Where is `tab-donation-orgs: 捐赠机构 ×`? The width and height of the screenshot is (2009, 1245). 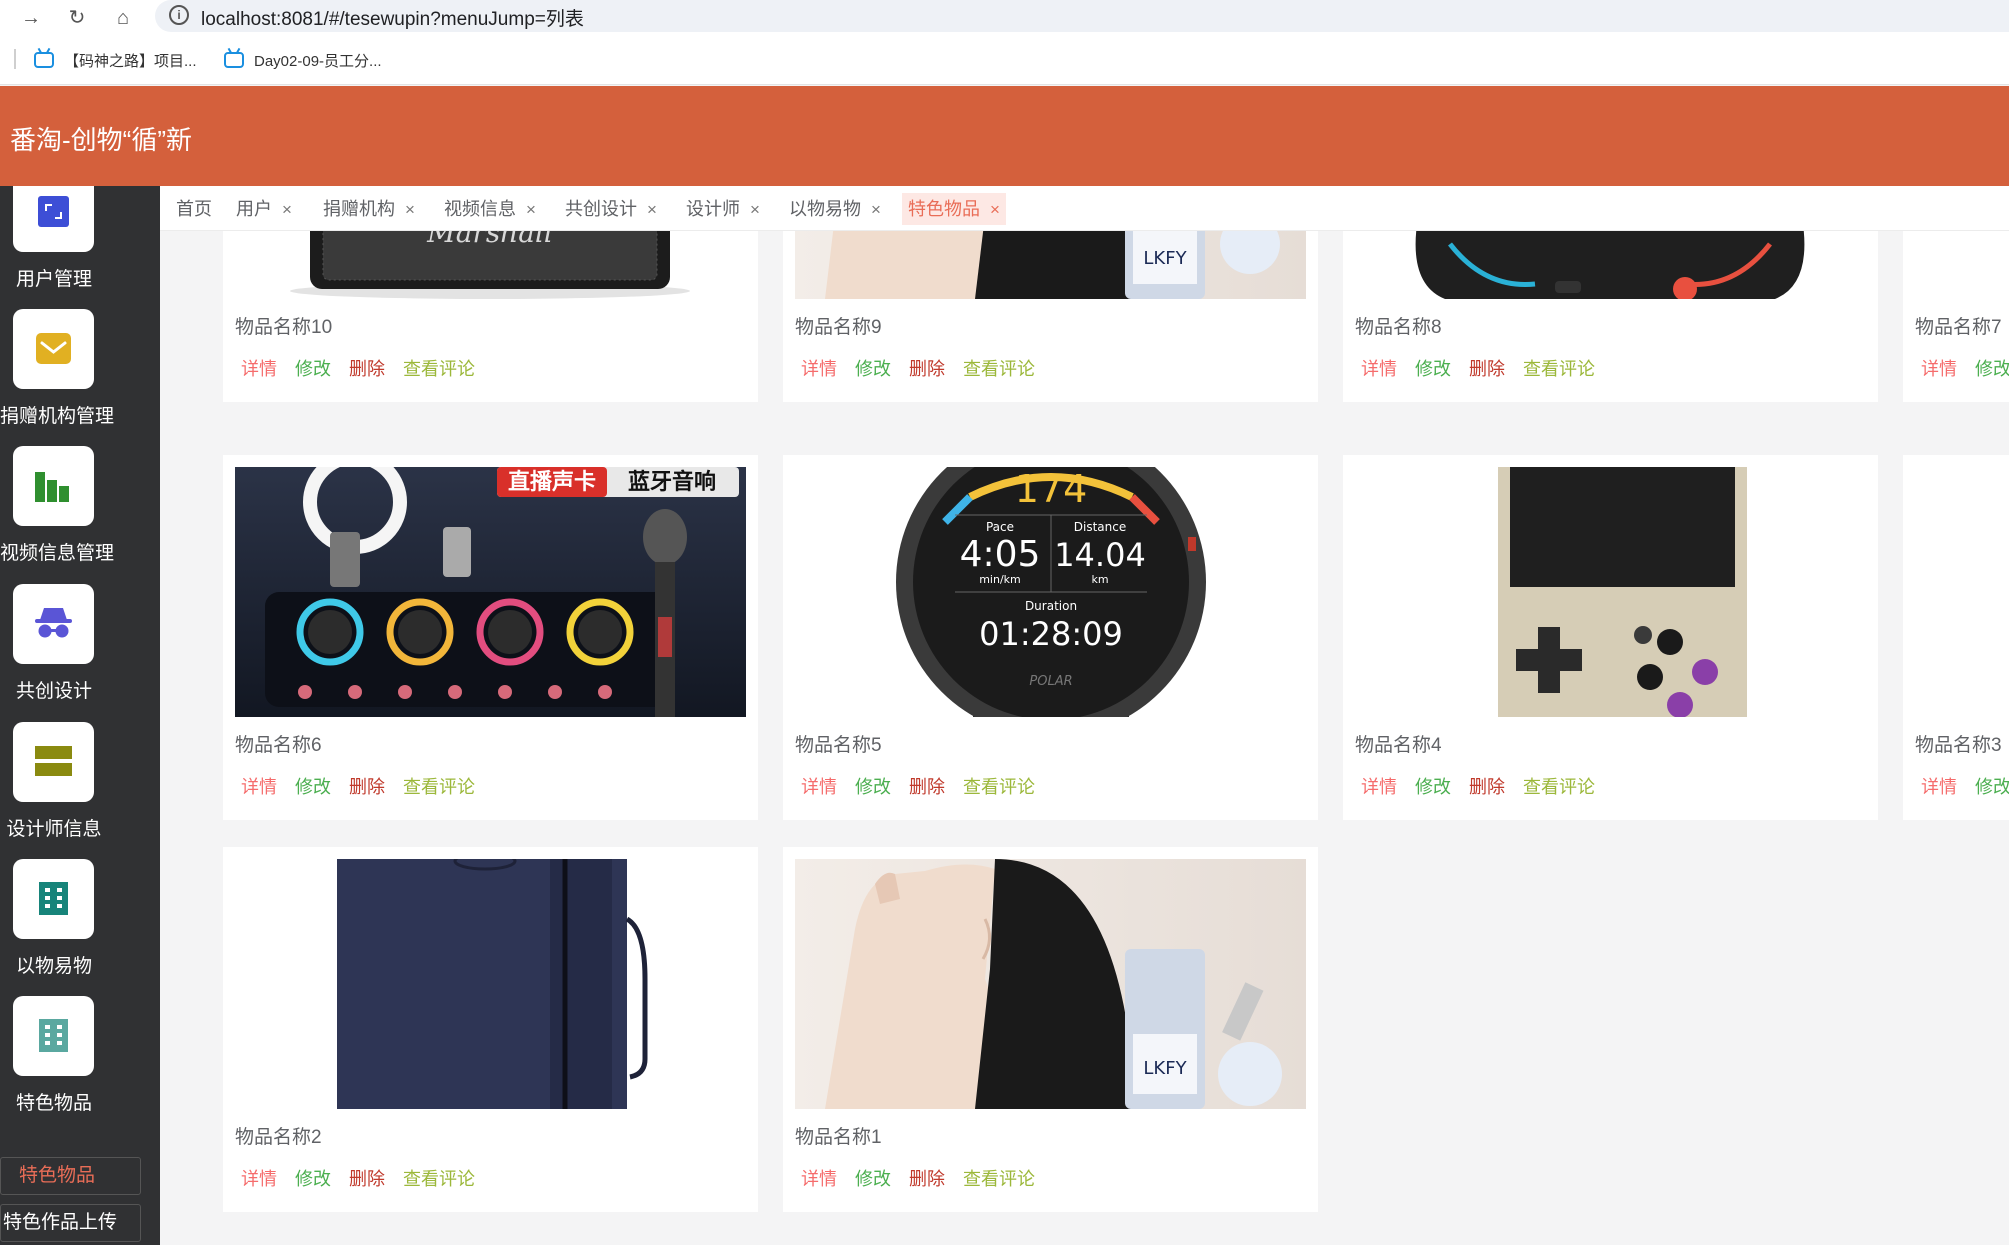
tab-donation-orgs: 捐赠机构 × is located at coordinates (369, 209).